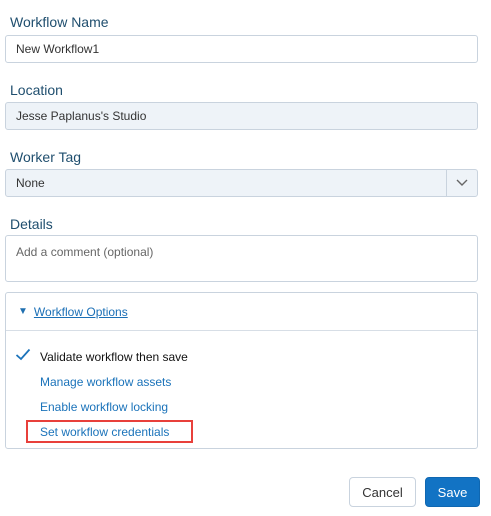  I want to click on validate-checkbox-label: Validate workflow then save, so click(114, 357).